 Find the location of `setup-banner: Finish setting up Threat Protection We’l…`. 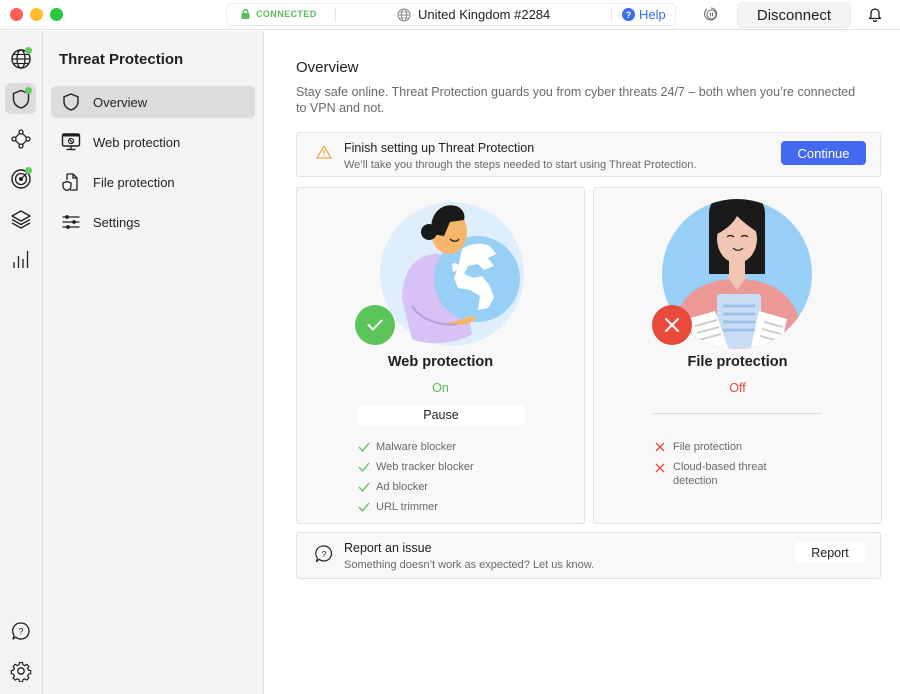

setup-banner: Finish setting up Threat Protection We’l… is located at coordinates (588, 154).